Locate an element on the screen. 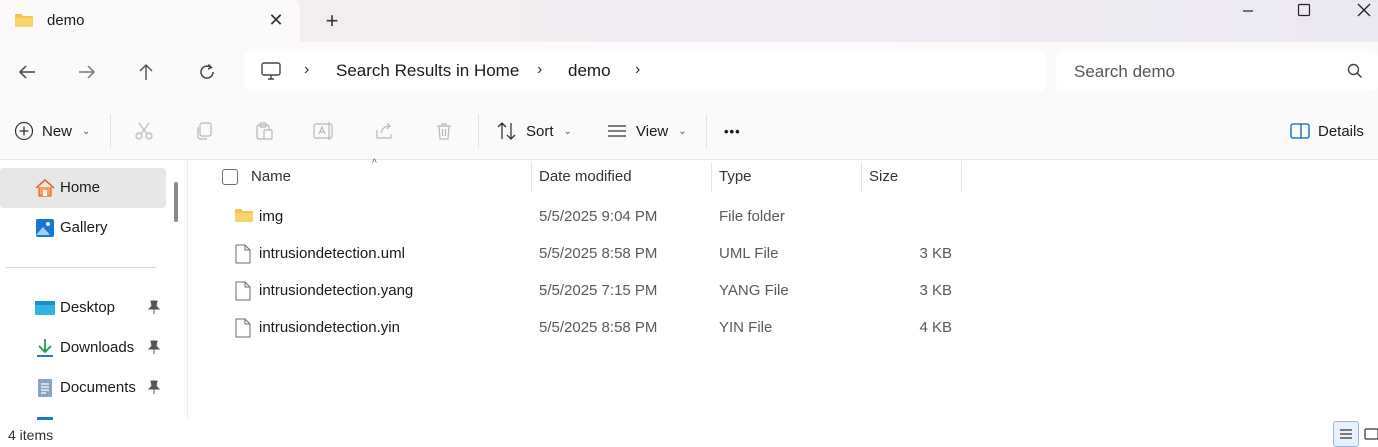  view-button: View ⌄ is located at coordinates (646, 131).